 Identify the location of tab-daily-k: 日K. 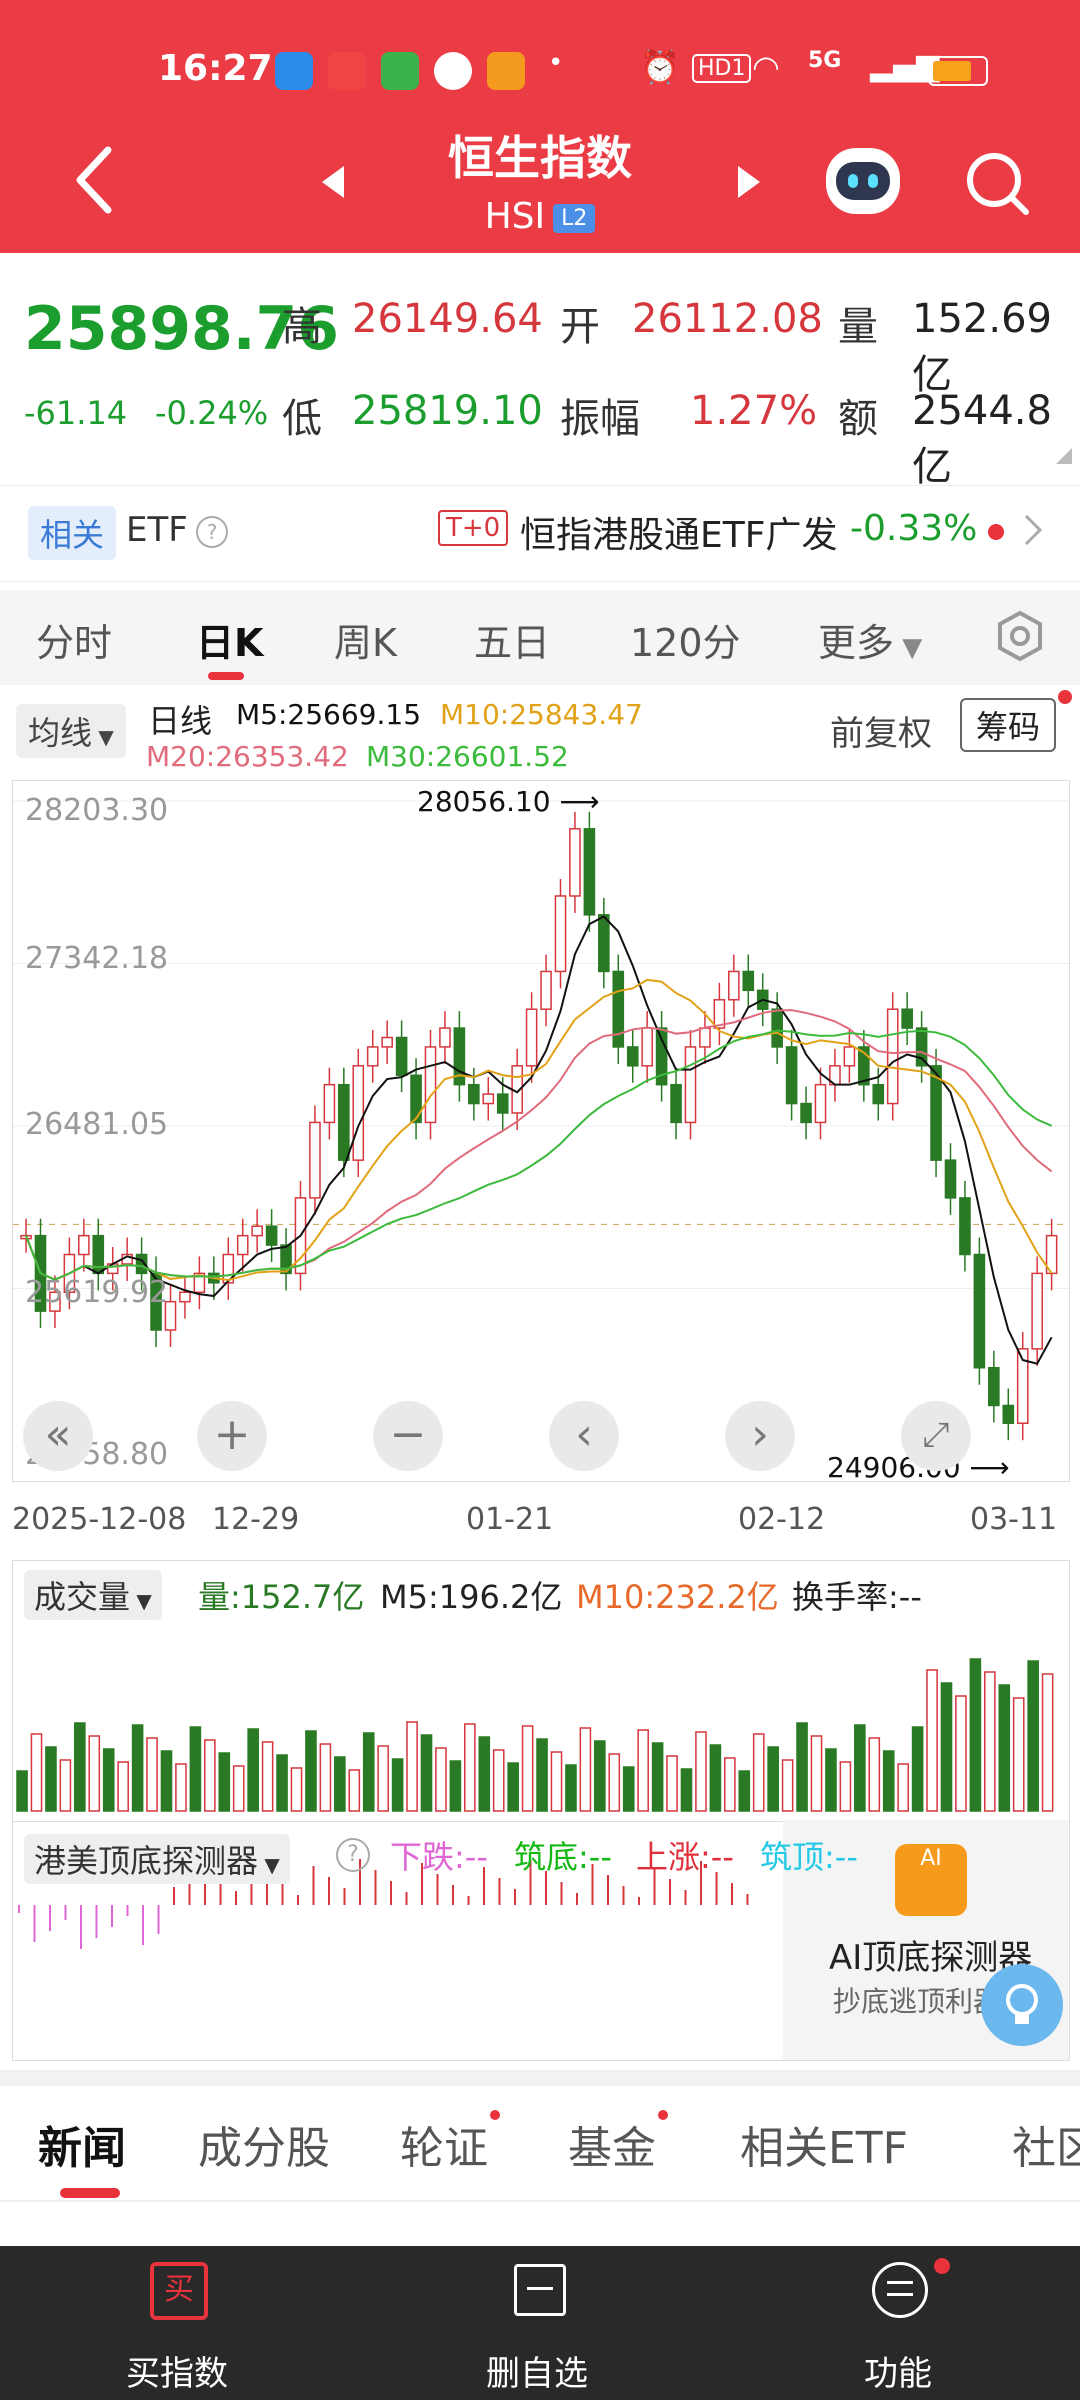
(229, 639).